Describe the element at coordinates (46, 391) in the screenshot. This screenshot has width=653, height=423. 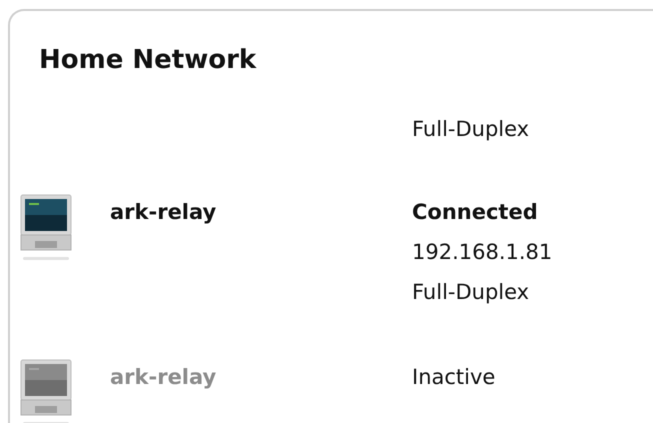
I see `laptop-icon` at that location.